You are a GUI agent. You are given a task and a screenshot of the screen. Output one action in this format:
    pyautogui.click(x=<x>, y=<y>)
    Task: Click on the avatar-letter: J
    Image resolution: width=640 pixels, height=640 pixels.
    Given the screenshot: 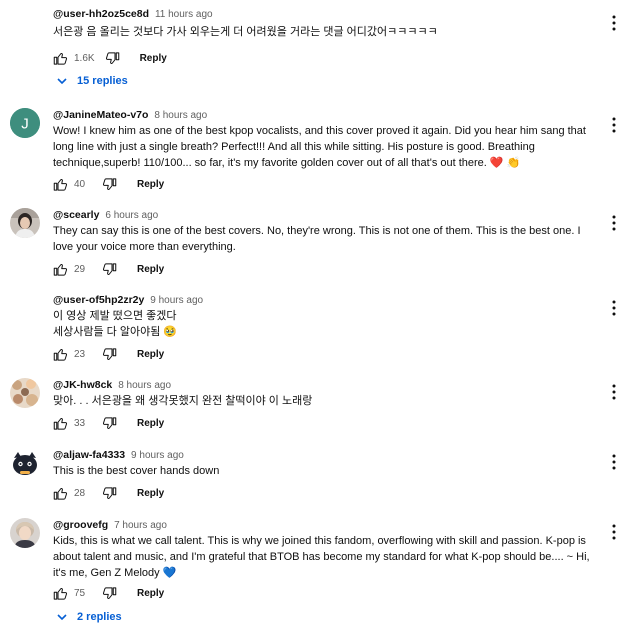 What is the action you would take?
    pyautogui.click(x=25, y=124)
    